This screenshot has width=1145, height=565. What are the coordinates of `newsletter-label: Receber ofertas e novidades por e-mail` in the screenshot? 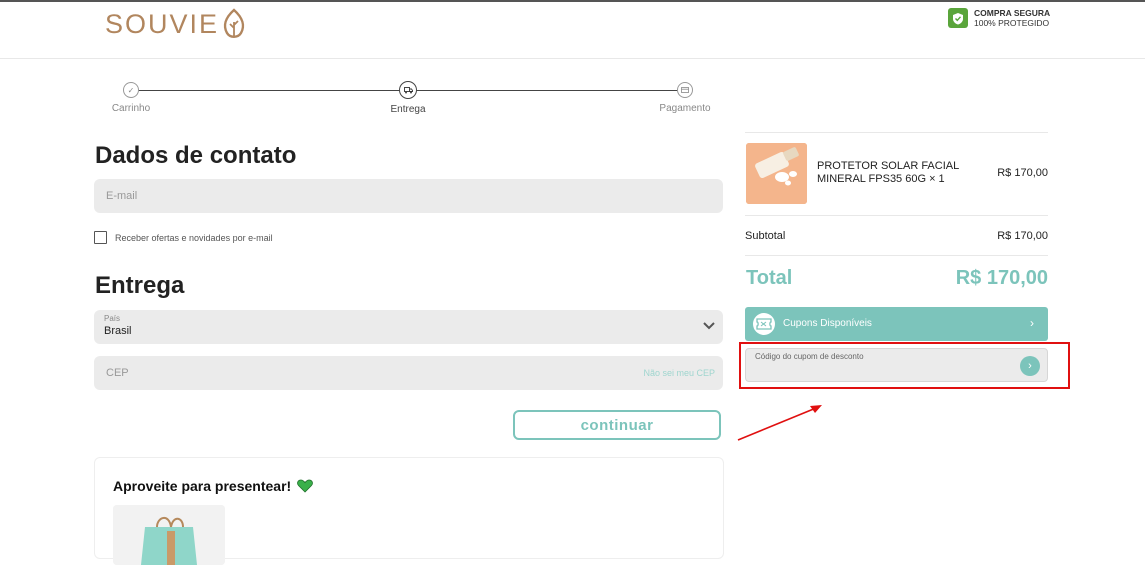 It's located at (194, 237).